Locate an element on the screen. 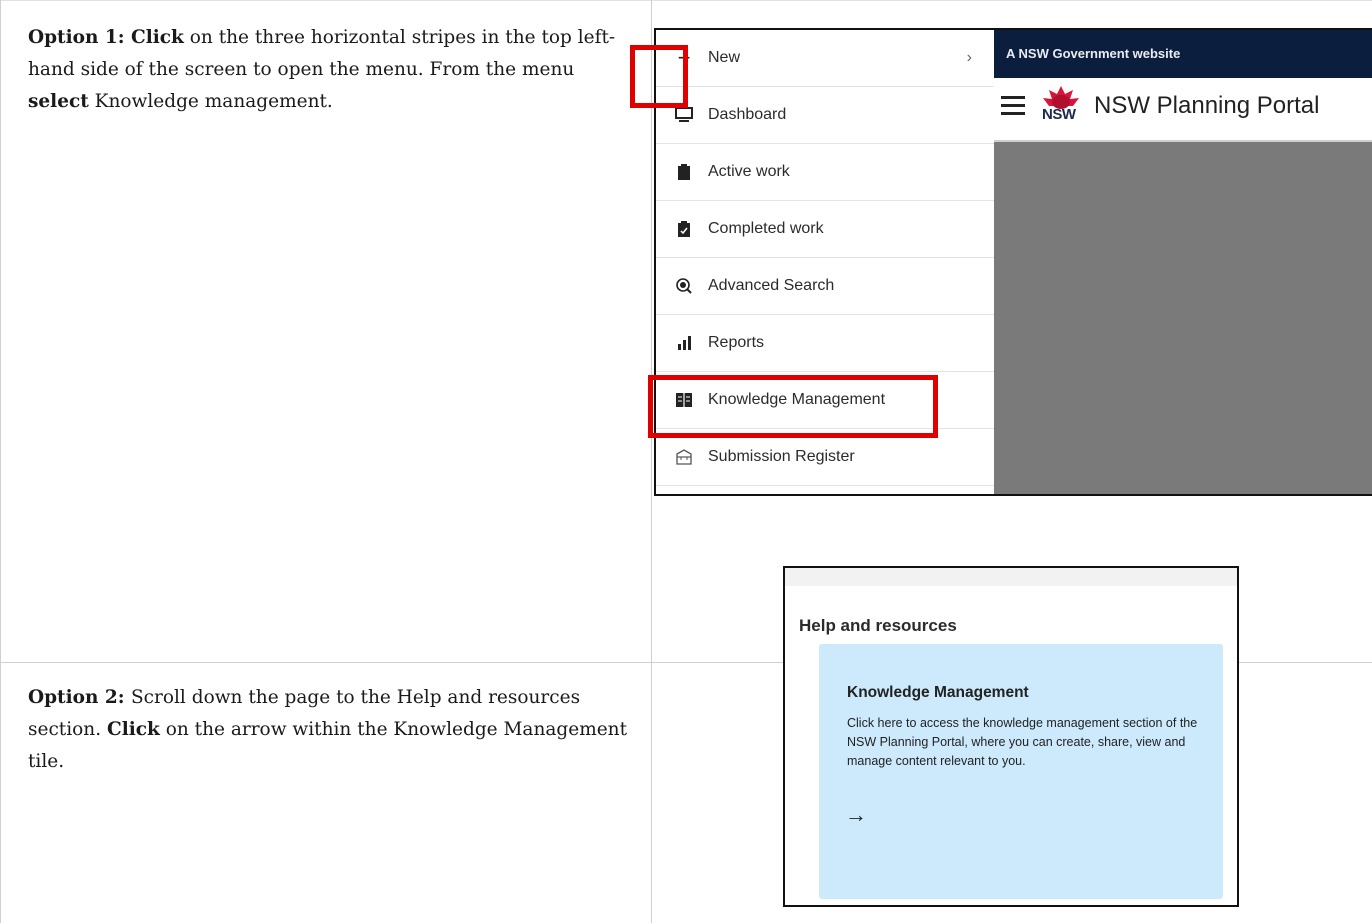 The width and height of the screenshot is (1372, 923). menu-item-advanced-search: Advanced Search is located at coordinates (825, 286).